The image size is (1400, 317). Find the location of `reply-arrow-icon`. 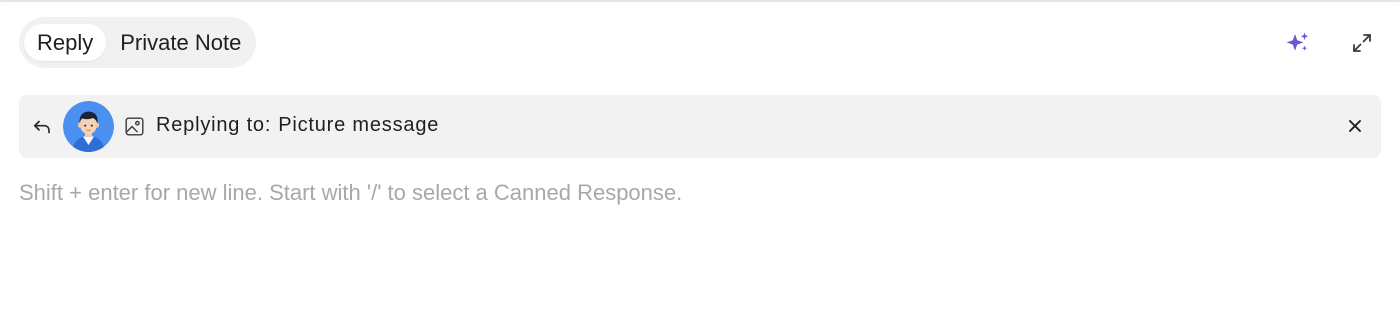

reply-arrow-icon is located at coordinates (41, 127).